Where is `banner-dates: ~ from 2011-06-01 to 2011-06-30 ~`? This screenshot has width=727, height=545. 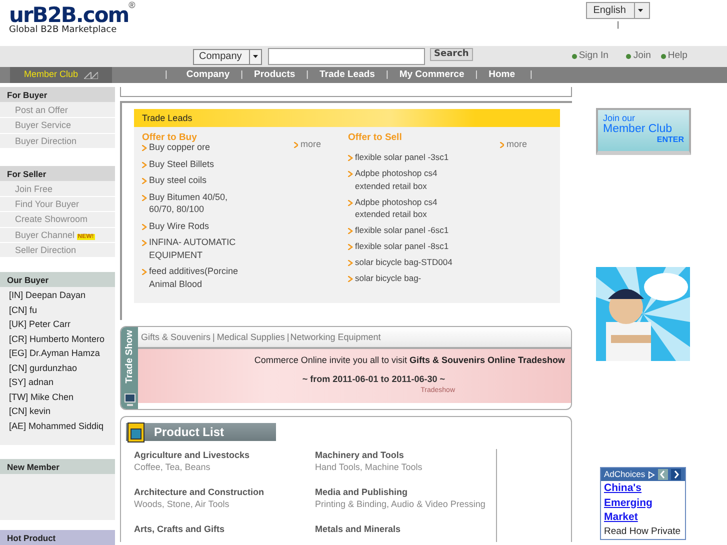
banner-dates: ~ from 2011-06-01 to 2011-06-30 ~ is located at coordinates (373, 379).